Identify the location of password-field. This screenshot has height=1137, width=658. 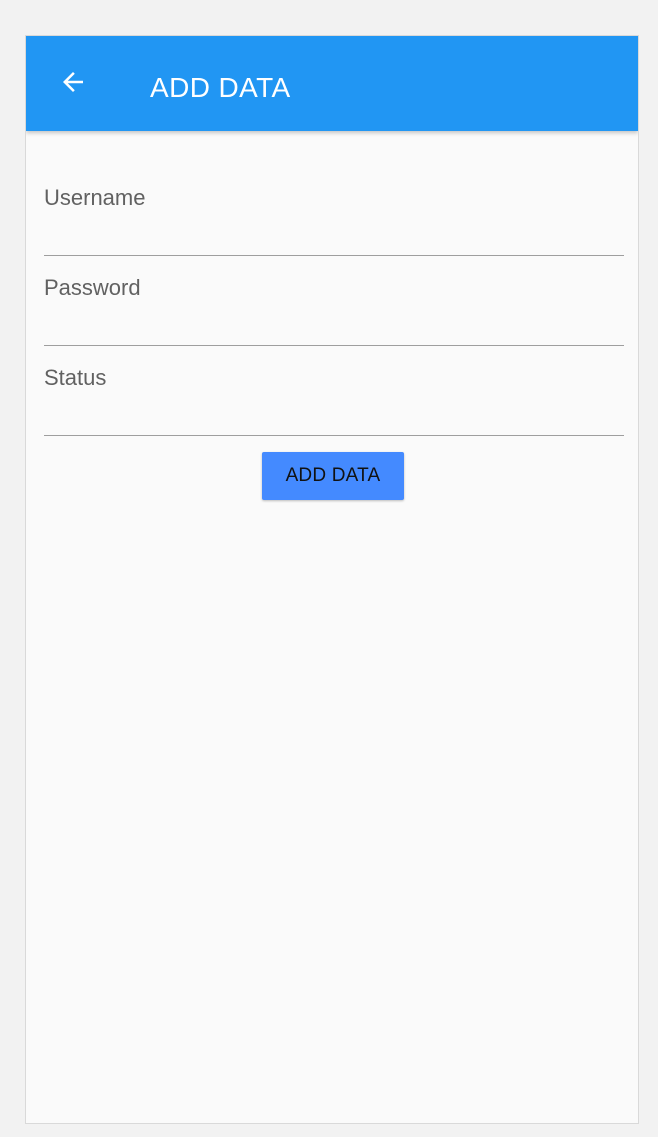
(334, 301).